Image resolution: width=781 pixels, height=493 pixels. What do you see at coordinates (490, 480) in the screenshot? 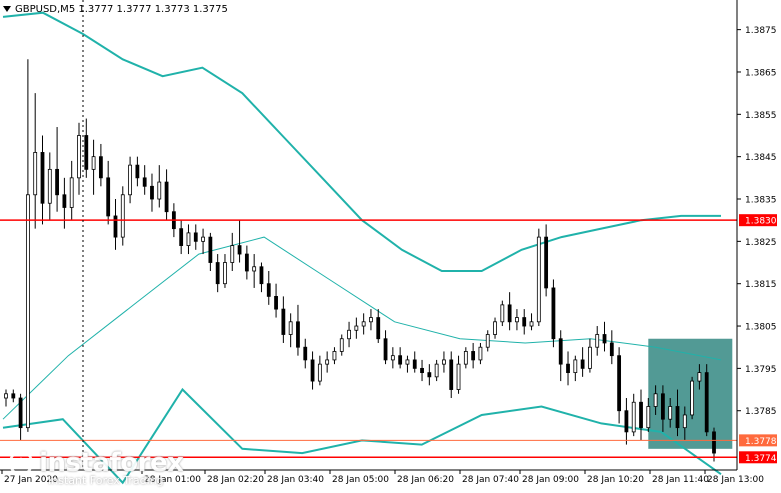
I see `svg-text: 28 Jan 07:40` at bounding box center [490, 480].